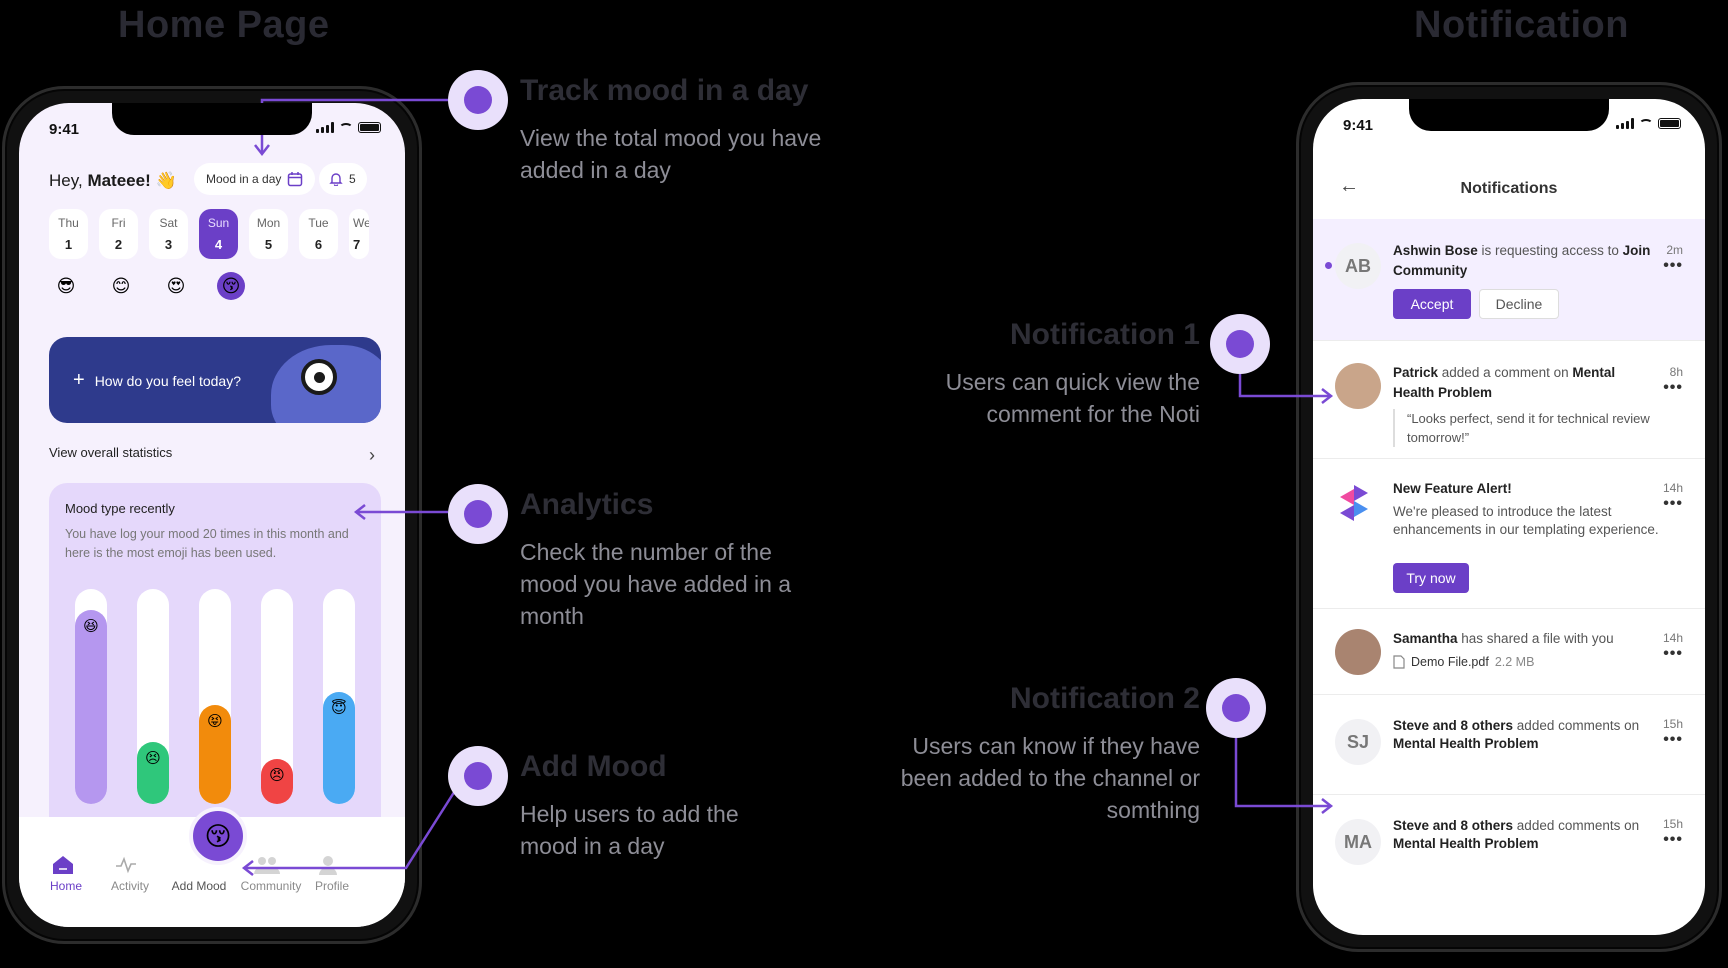  I want to click on bell-icon, so click(336, 179).